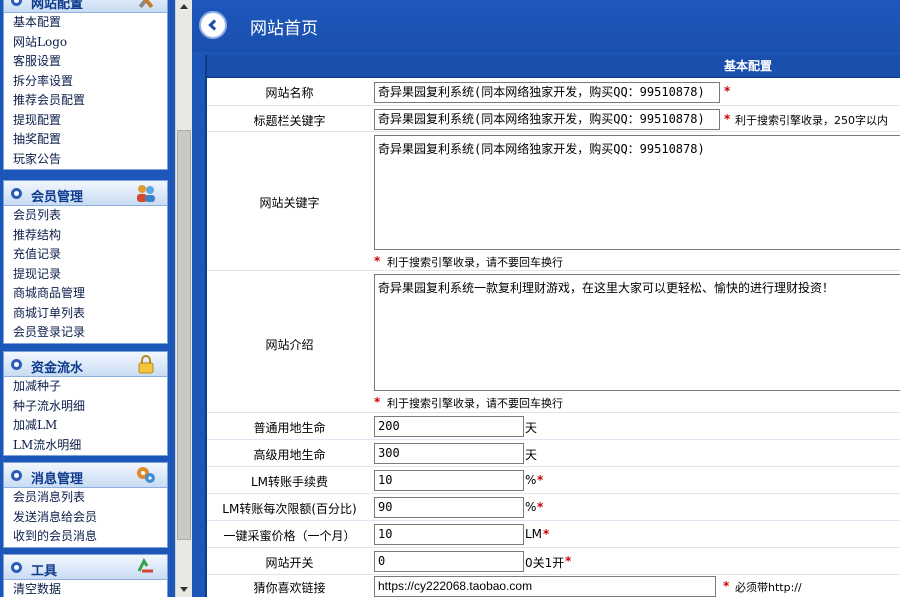  What do you see at coordinates (449, 426) in the screenshot?
I see `normal-land-life-input: 200` at bounding box center [449, 426].